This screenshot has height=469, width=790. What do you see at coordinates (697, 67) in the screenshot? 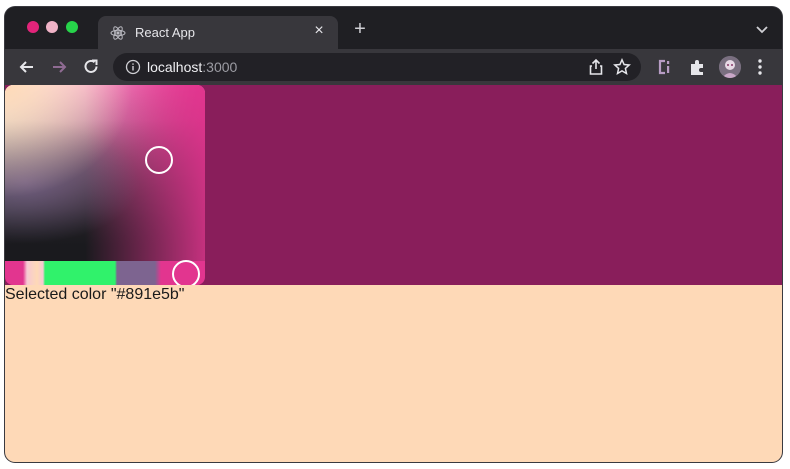
I see `puzzle-icon` at bounding box center [697, 67].